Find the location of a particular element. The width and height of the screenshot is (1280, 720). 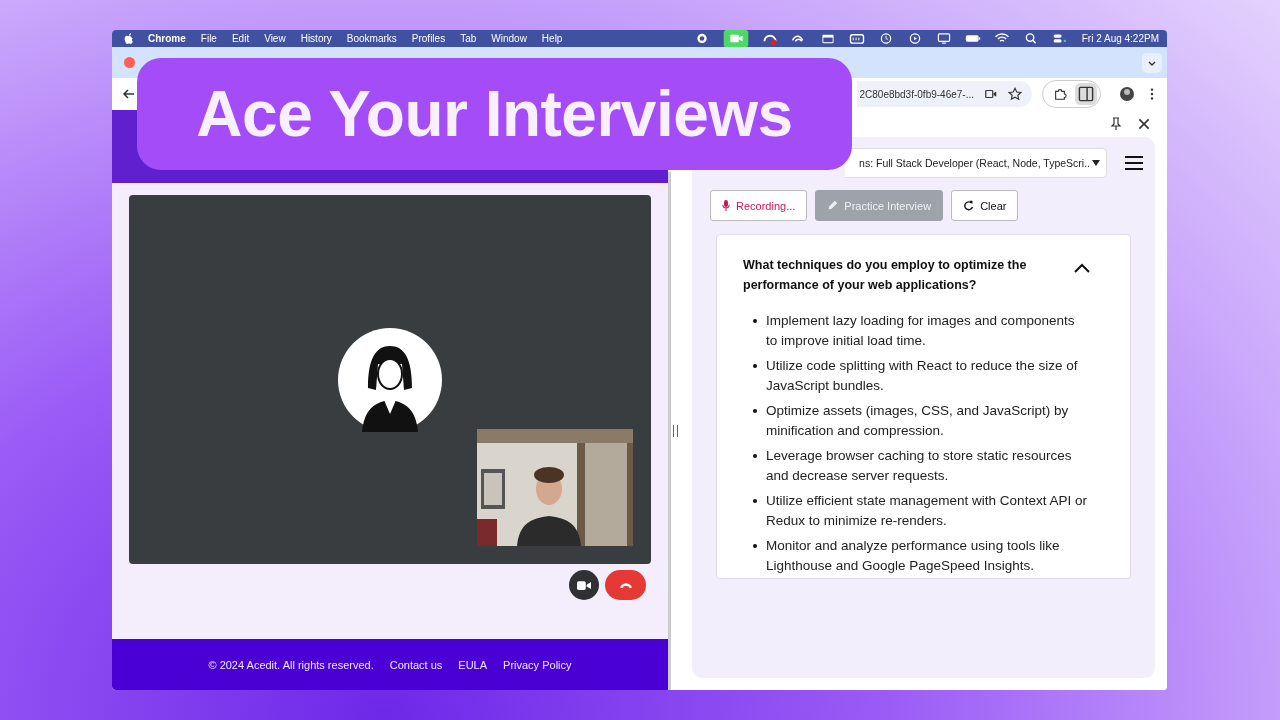

menu-item: Tab is located at coordinates (468, 38).